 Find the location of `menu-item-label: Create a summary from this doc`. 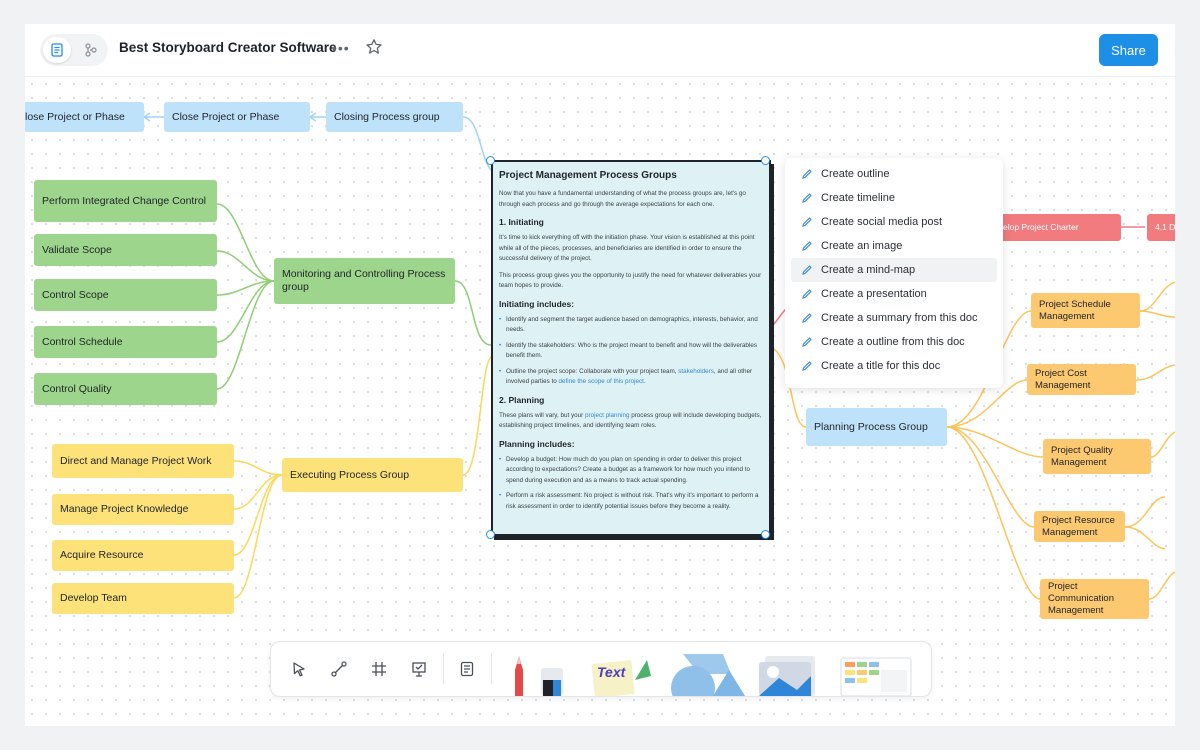

menu-item-label: Create a summary from this doc is located at coordinates (899, 318).